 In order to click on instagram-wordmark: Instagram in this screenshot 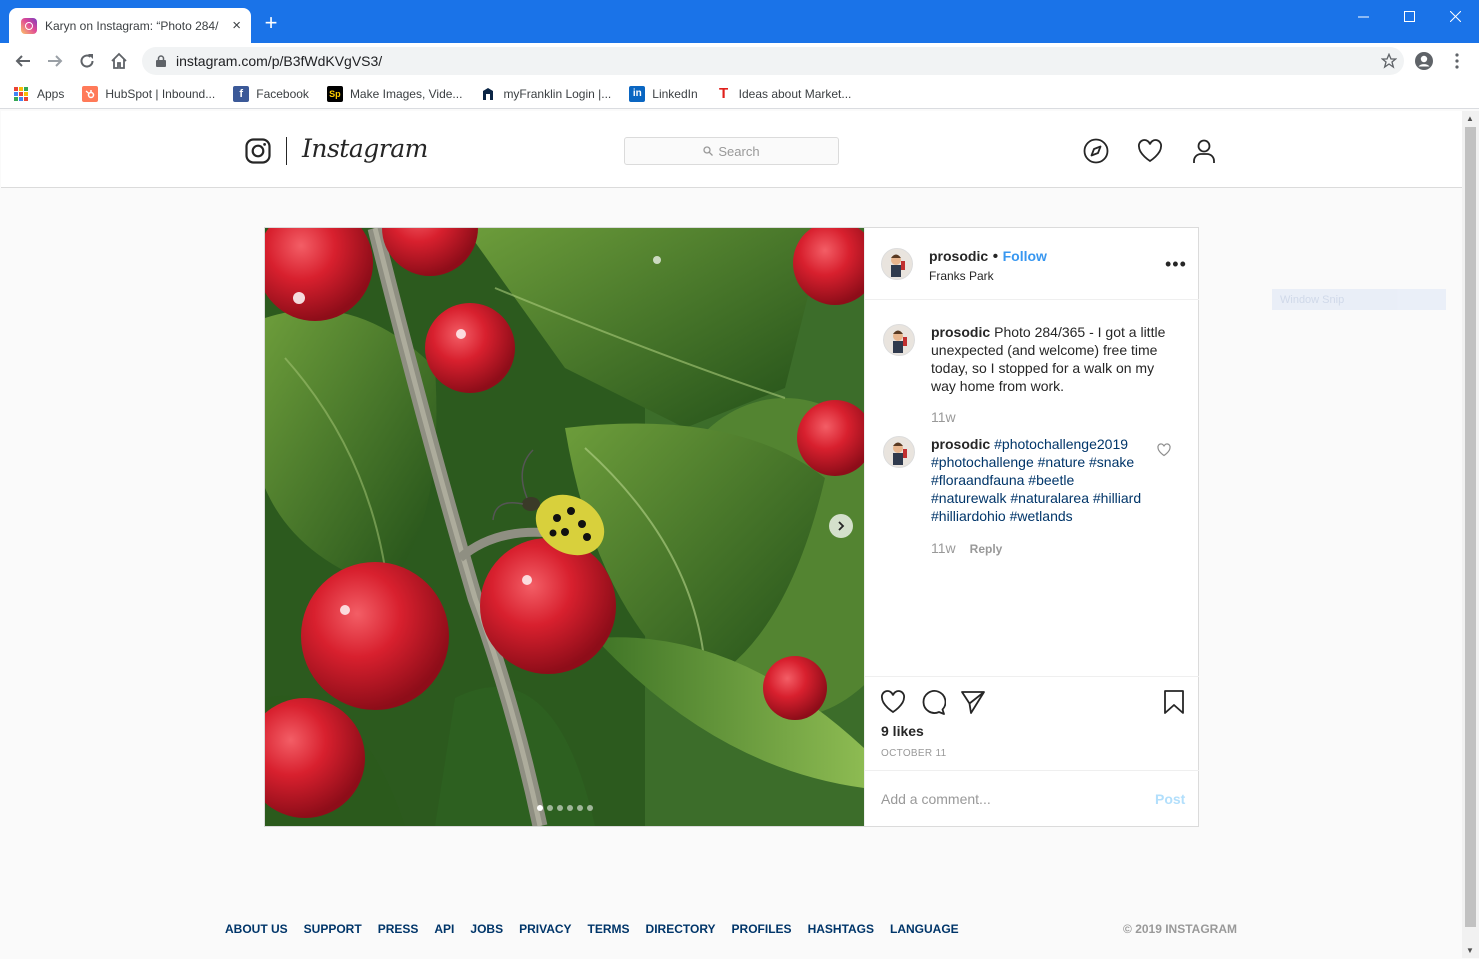, I will do `click(365, 148)`.